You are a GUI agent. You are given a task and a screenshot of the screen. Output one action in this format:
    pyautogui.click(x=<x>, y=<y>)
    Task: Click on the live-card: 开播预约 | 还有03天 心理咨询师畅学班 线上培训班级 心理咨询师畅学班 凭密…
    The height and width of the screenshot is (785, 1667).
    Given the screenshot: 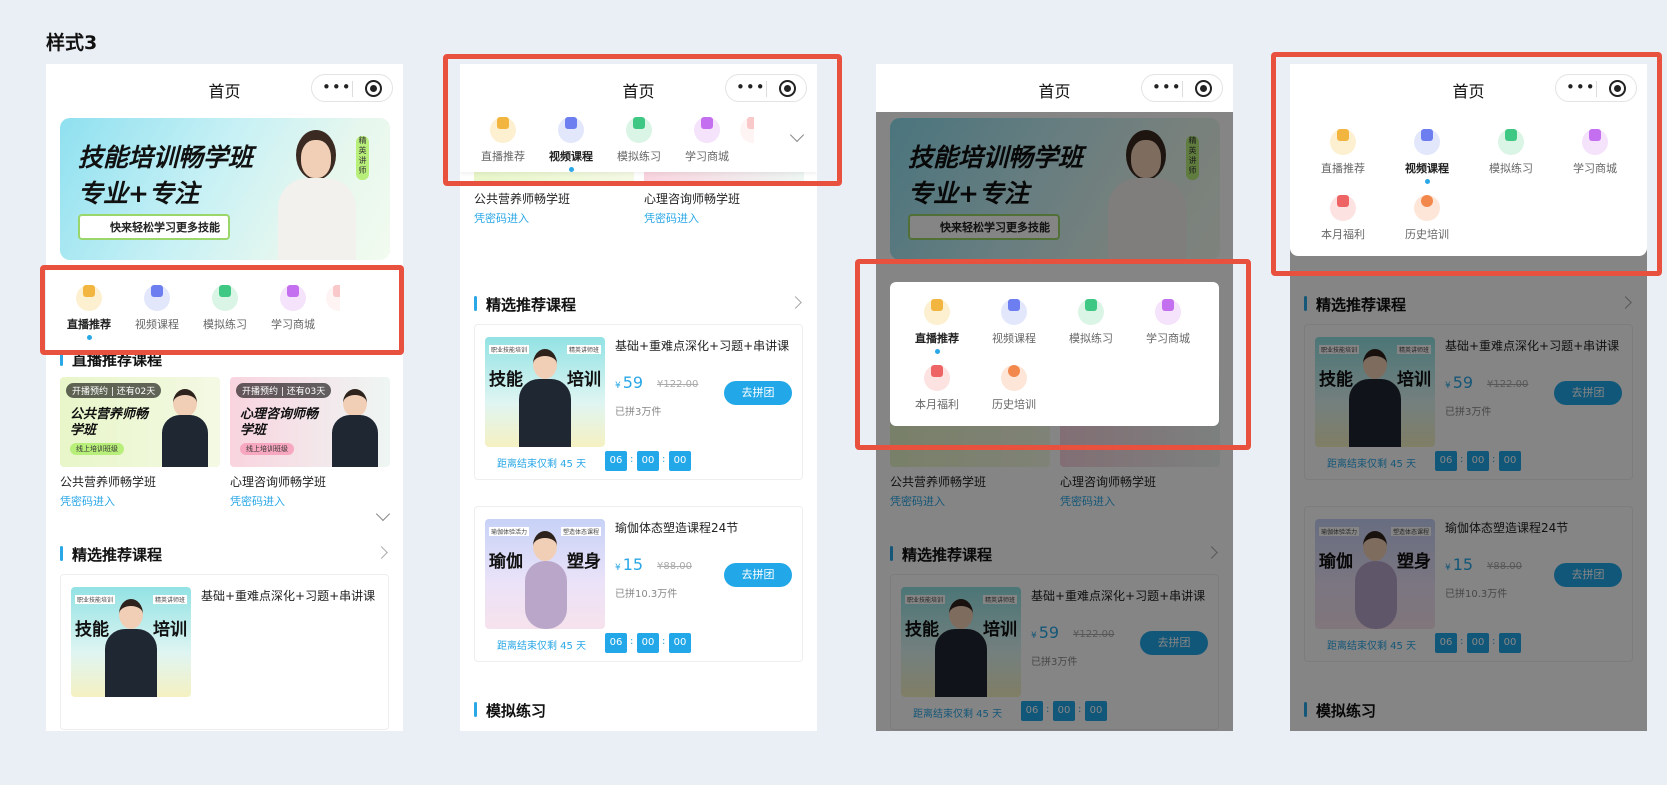 What is the action you would take?
    pyautogui.click(x=310, y=443)
    